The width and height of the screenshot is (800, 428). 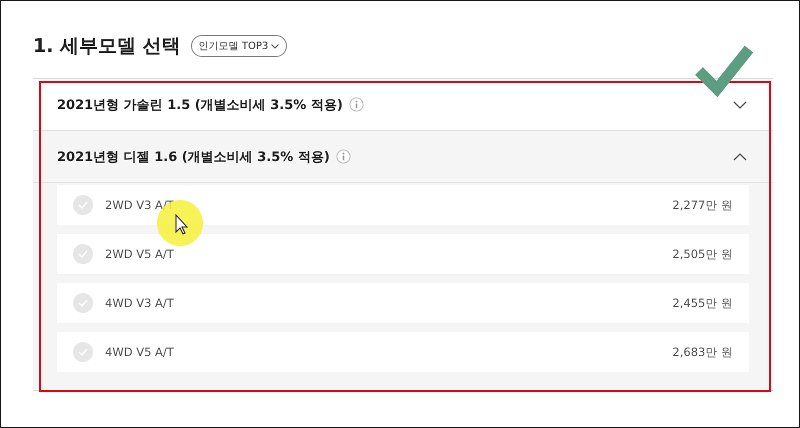 I want to click on cursor-highlight-drawing, so click(x=180, y=223).